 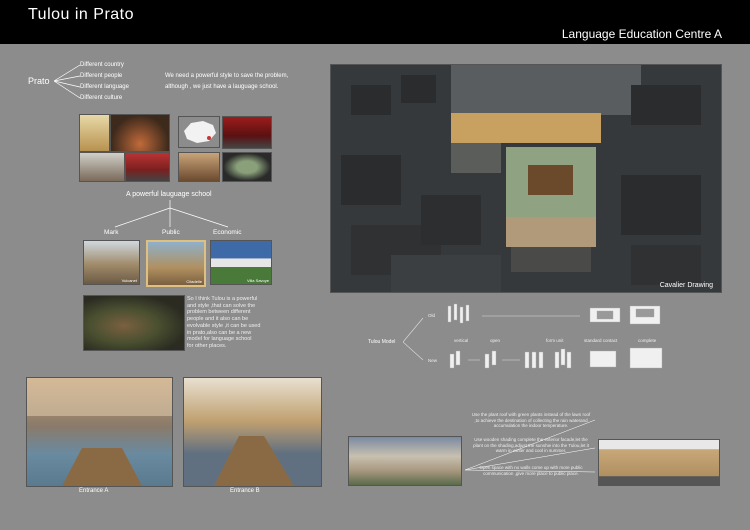 I want to click on conclusion-line-8: for other places., so click(x=207, y=345).